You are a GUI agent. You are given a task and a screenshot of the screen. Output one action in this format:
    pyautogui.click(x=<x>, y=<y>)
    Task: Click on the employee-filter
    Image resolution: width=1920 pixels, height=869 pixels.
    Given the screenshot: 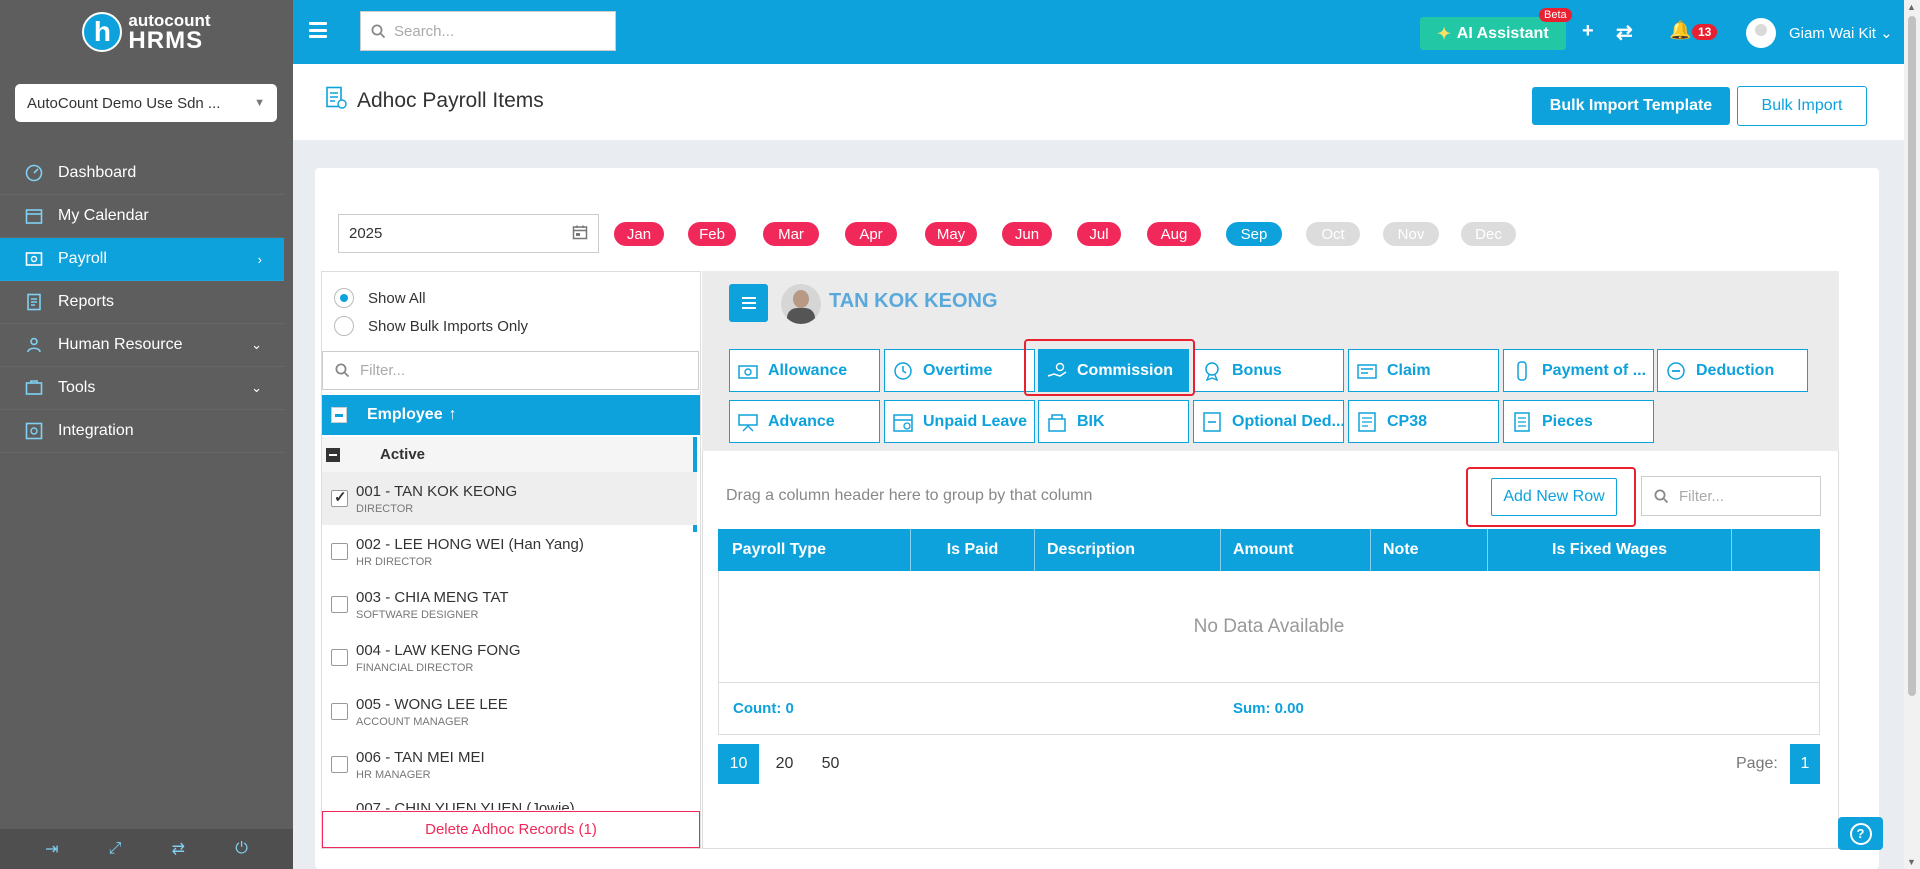 What is the action you would take?
    pyautogui.click(x=510, y=370)
    